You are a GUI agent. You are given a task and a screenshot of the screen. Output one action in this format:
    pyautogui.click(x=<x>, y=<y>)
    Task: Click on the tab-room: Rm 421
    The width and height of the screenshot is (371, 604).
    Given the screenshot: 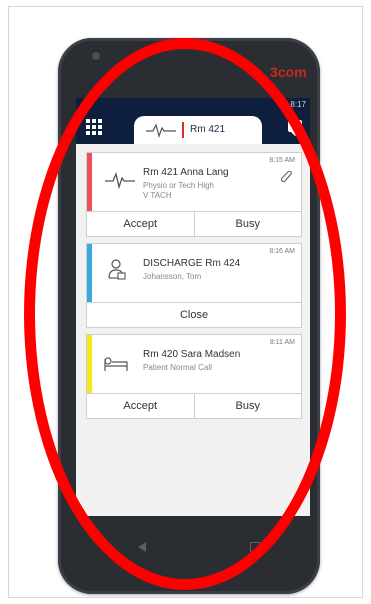 What is the action you would take?
    pyautogui.click(x=198, y=130)
    